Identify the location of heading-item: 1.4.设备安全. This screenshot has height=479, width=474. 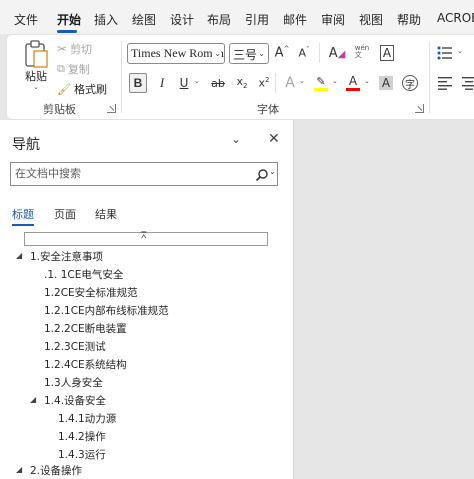
(75, 400).